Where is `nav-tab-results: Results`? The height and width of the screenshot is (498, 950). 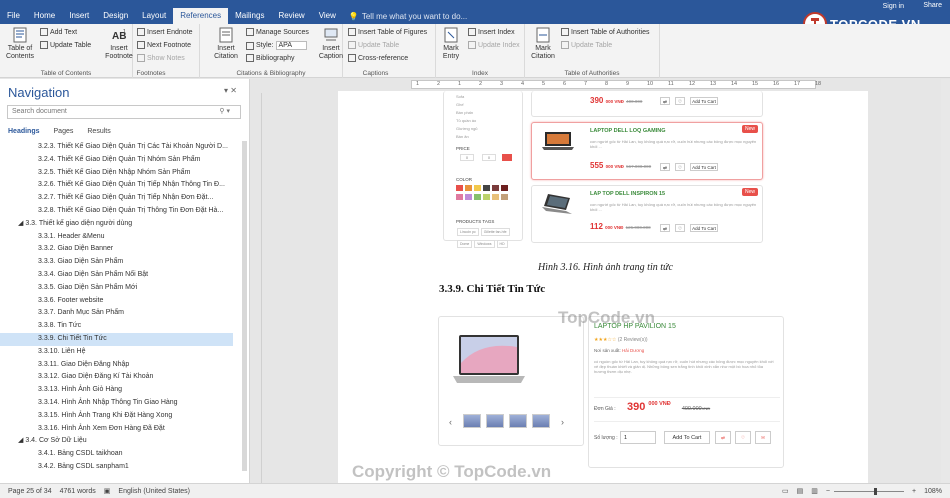
nav-tab-results: Results is located at coordinates (98, 131).